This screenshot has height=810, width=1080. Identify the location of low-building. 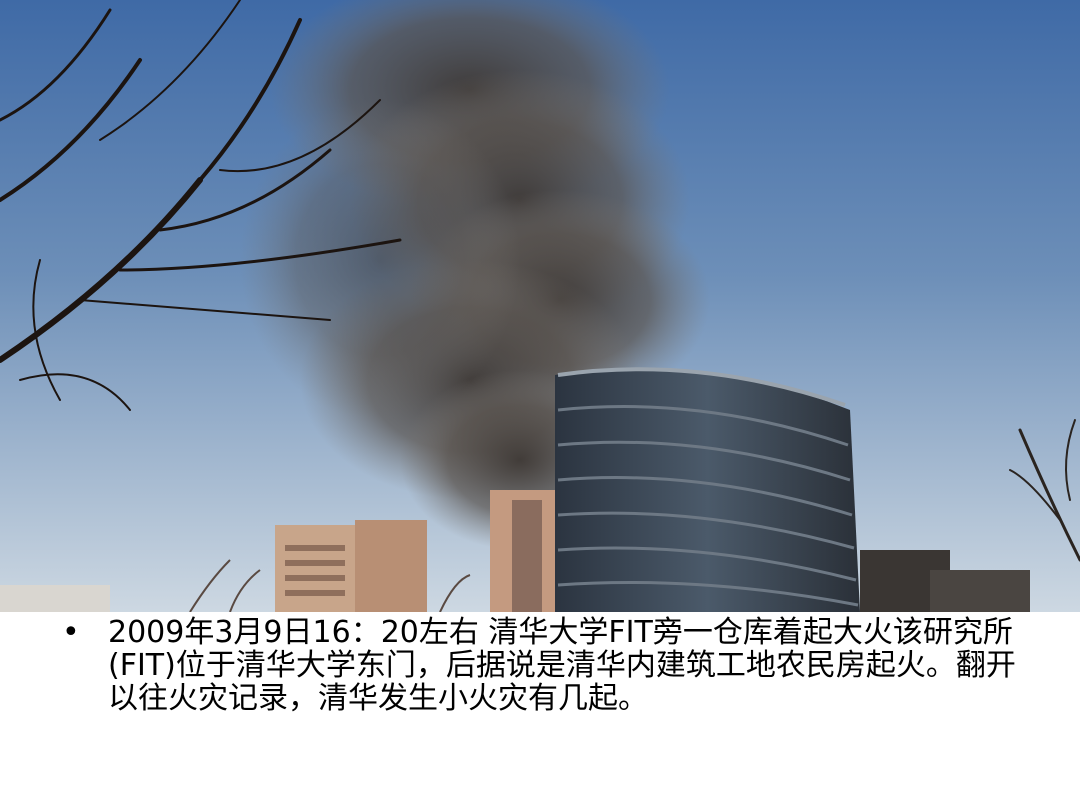
(55, 598).